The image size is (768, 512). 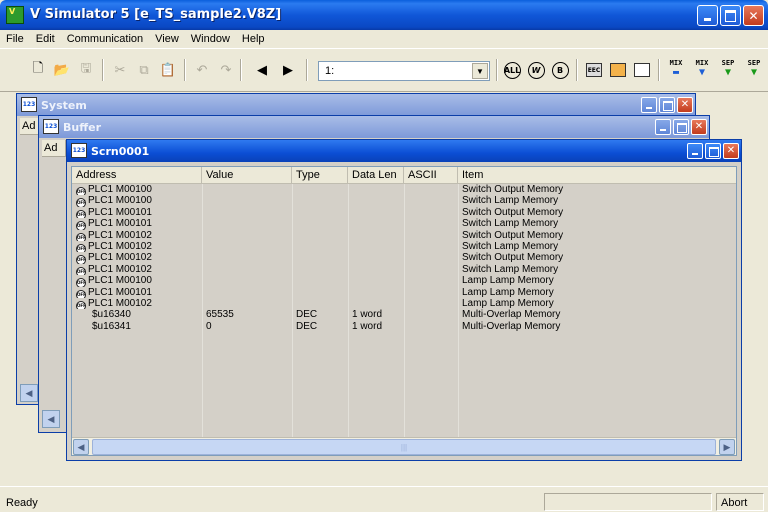 What do you see at coordinates (262, 70) in the screenshot?
I see `previous-screen-icon: ◀` at bounding box center [262, 70].